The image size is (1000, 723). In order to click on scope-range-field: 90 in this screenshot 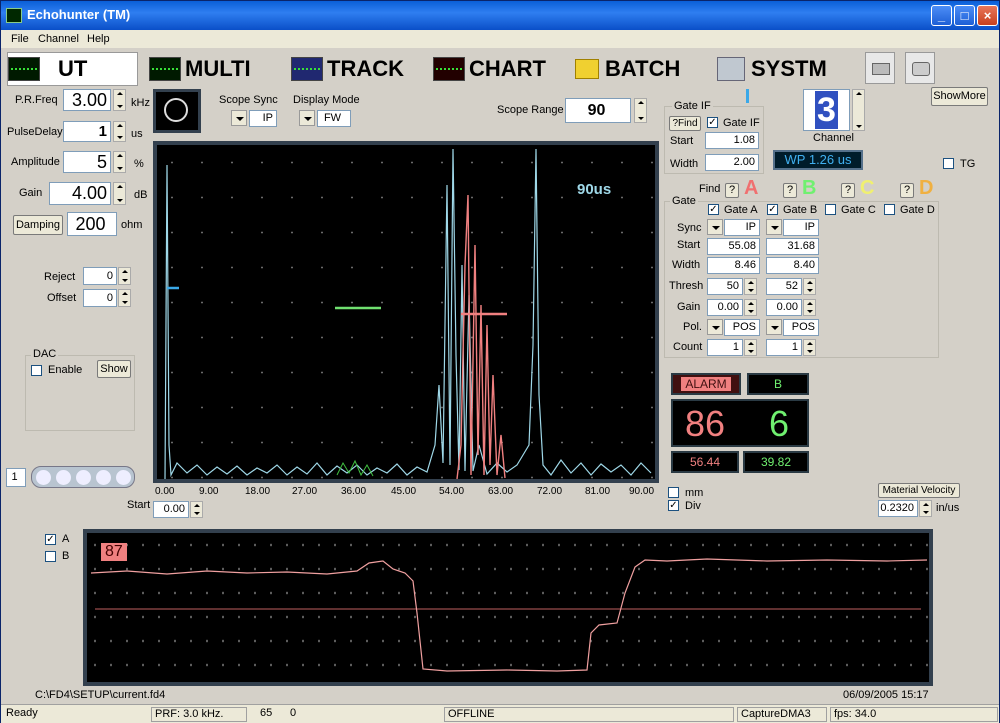, I will do `click(598, 110)`.